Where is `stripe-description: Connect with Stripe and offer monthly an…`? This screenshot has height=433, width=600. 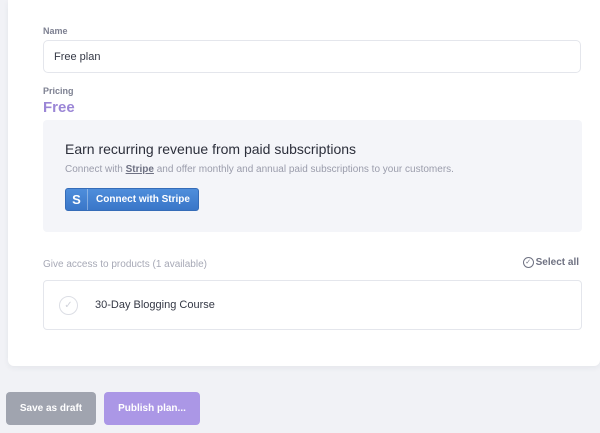 stripe-description: Connect with Stripe and offer monthly an… is located at coordinates (259, 169).